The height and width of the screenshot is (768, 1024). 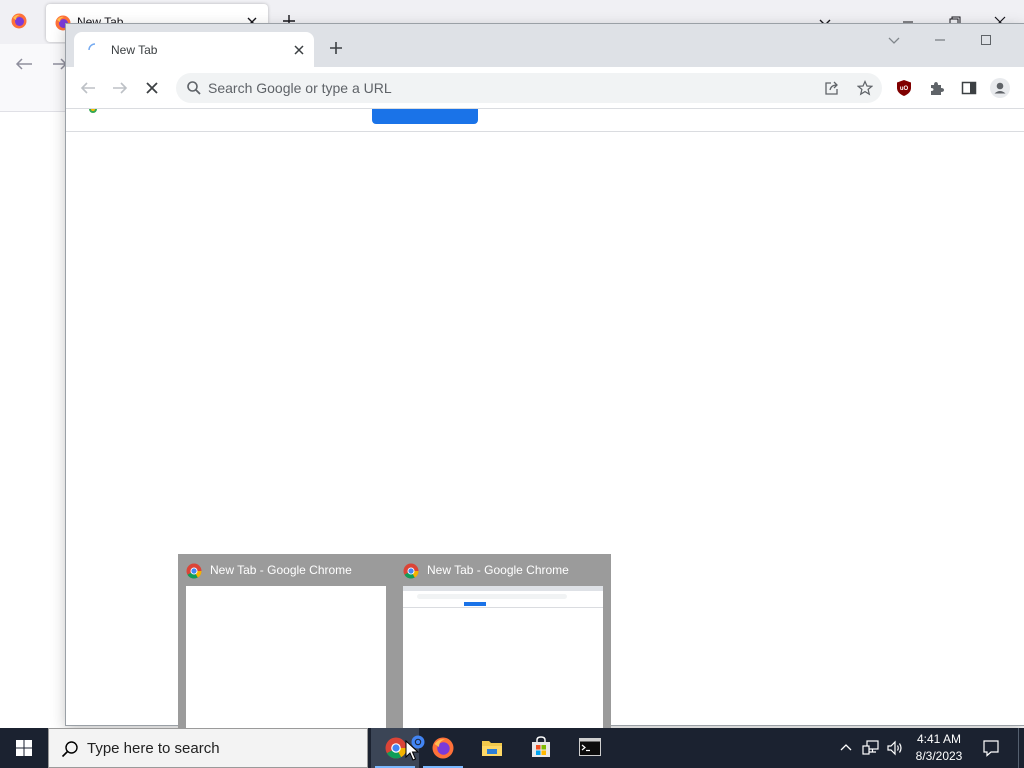 What do you see at coordinates (425, 116) in the screenshot?
I see `set-as-default-button` at bounding box center [425, 116].